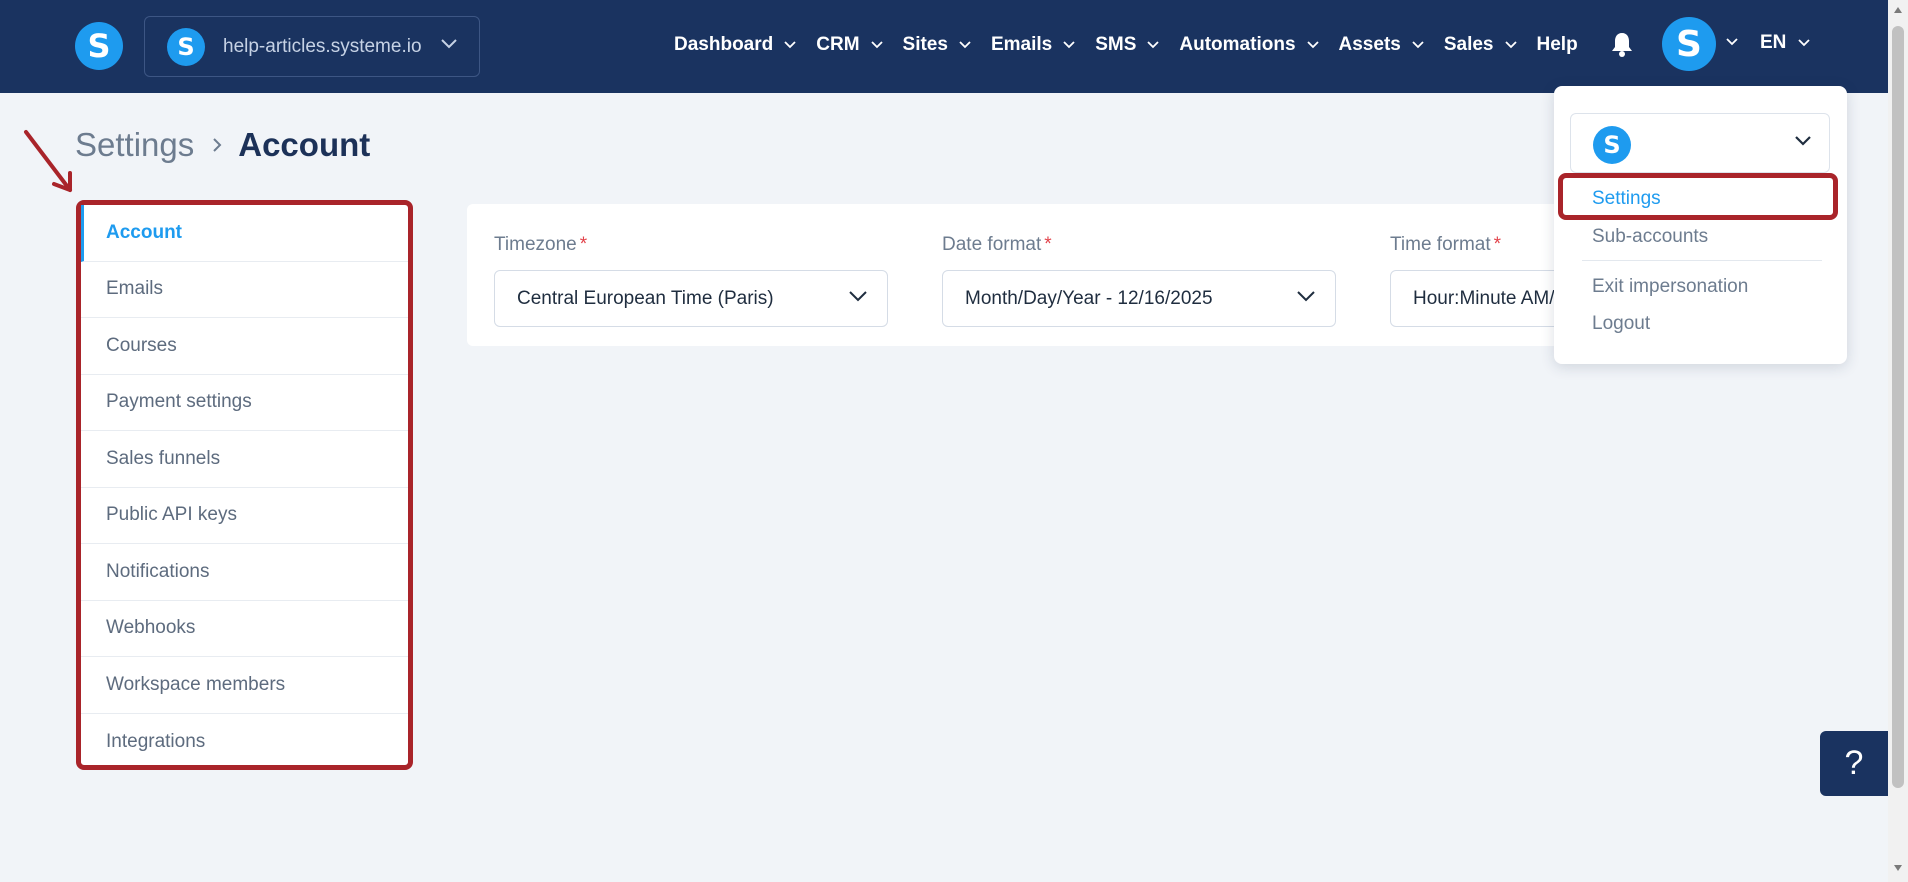  I want to click on scroll-up-arrow-icon, so click(1898, 10).